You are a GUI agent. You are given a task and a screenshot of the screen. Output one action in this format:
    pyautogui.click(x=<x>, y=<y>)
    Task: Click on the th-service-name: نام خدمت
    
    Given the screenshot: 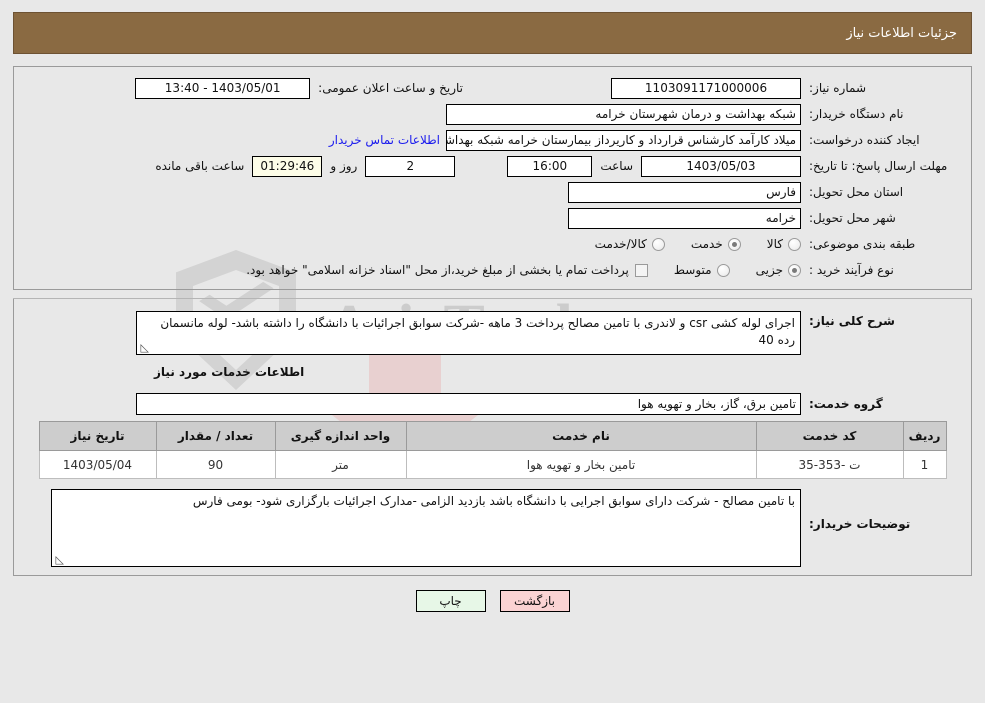 What is the action you would take?
    pyautogui.click(x=581, y=436)
    